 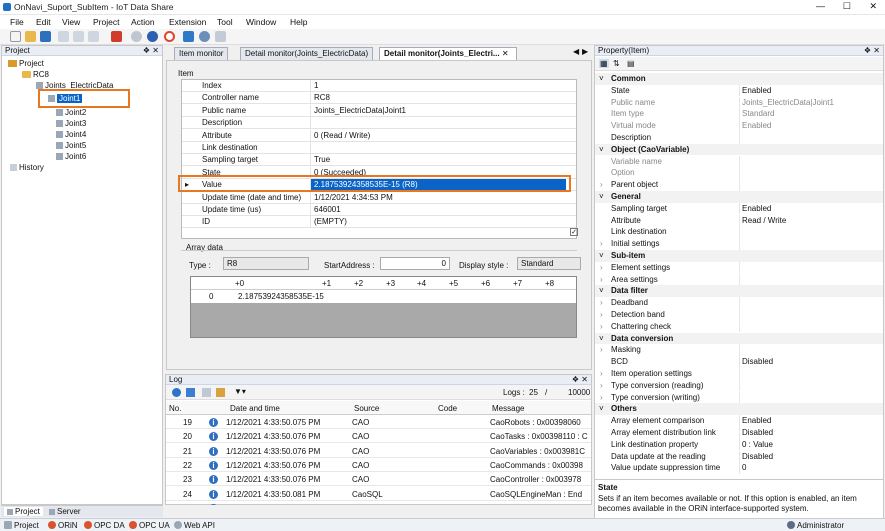 I want to click on tree-node-variable: Joints_ElectricData, so click(x=74, y=85).